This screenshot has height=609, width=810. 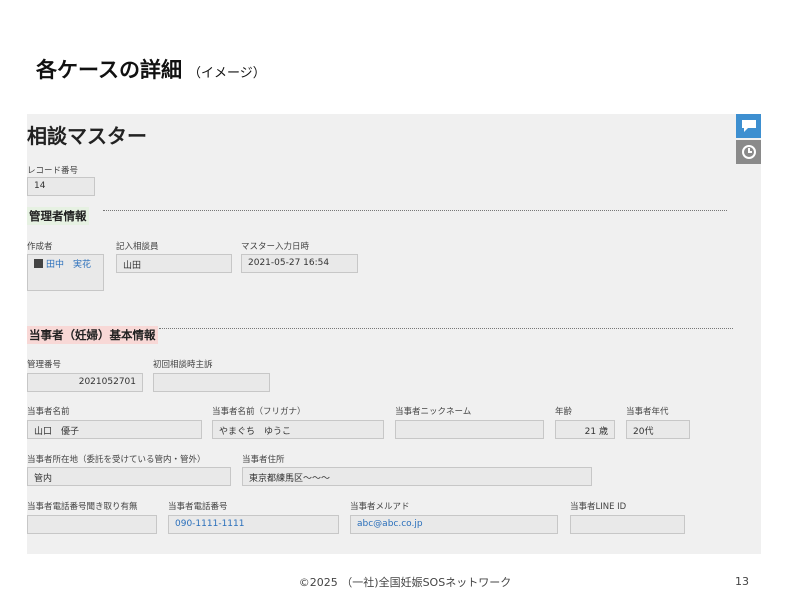 What do you see at coordinates (211, 382) in the screenshot?
I see `first-consult-field` at bounding box center [211, 382].